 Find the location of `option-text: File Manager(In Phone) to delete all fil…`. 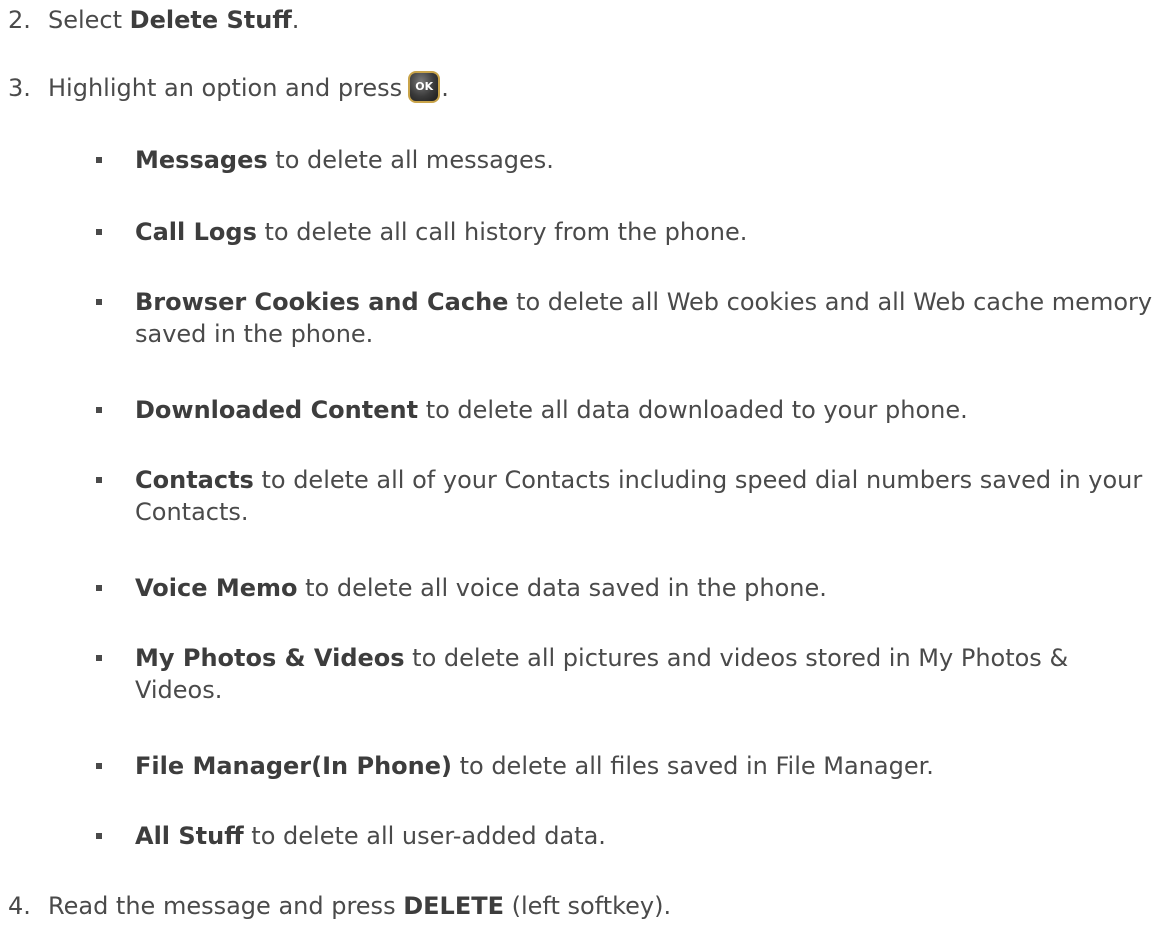

option-text: File Manager(In Phone) to delete all fil… is located at coordinates (645, 766).